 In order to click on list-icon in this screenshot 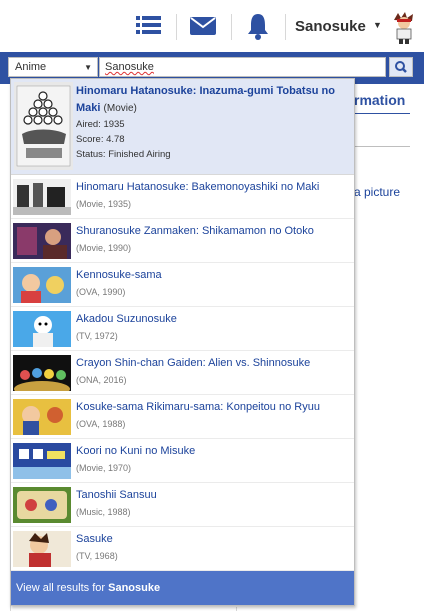, I will do `click(149, 26)`.